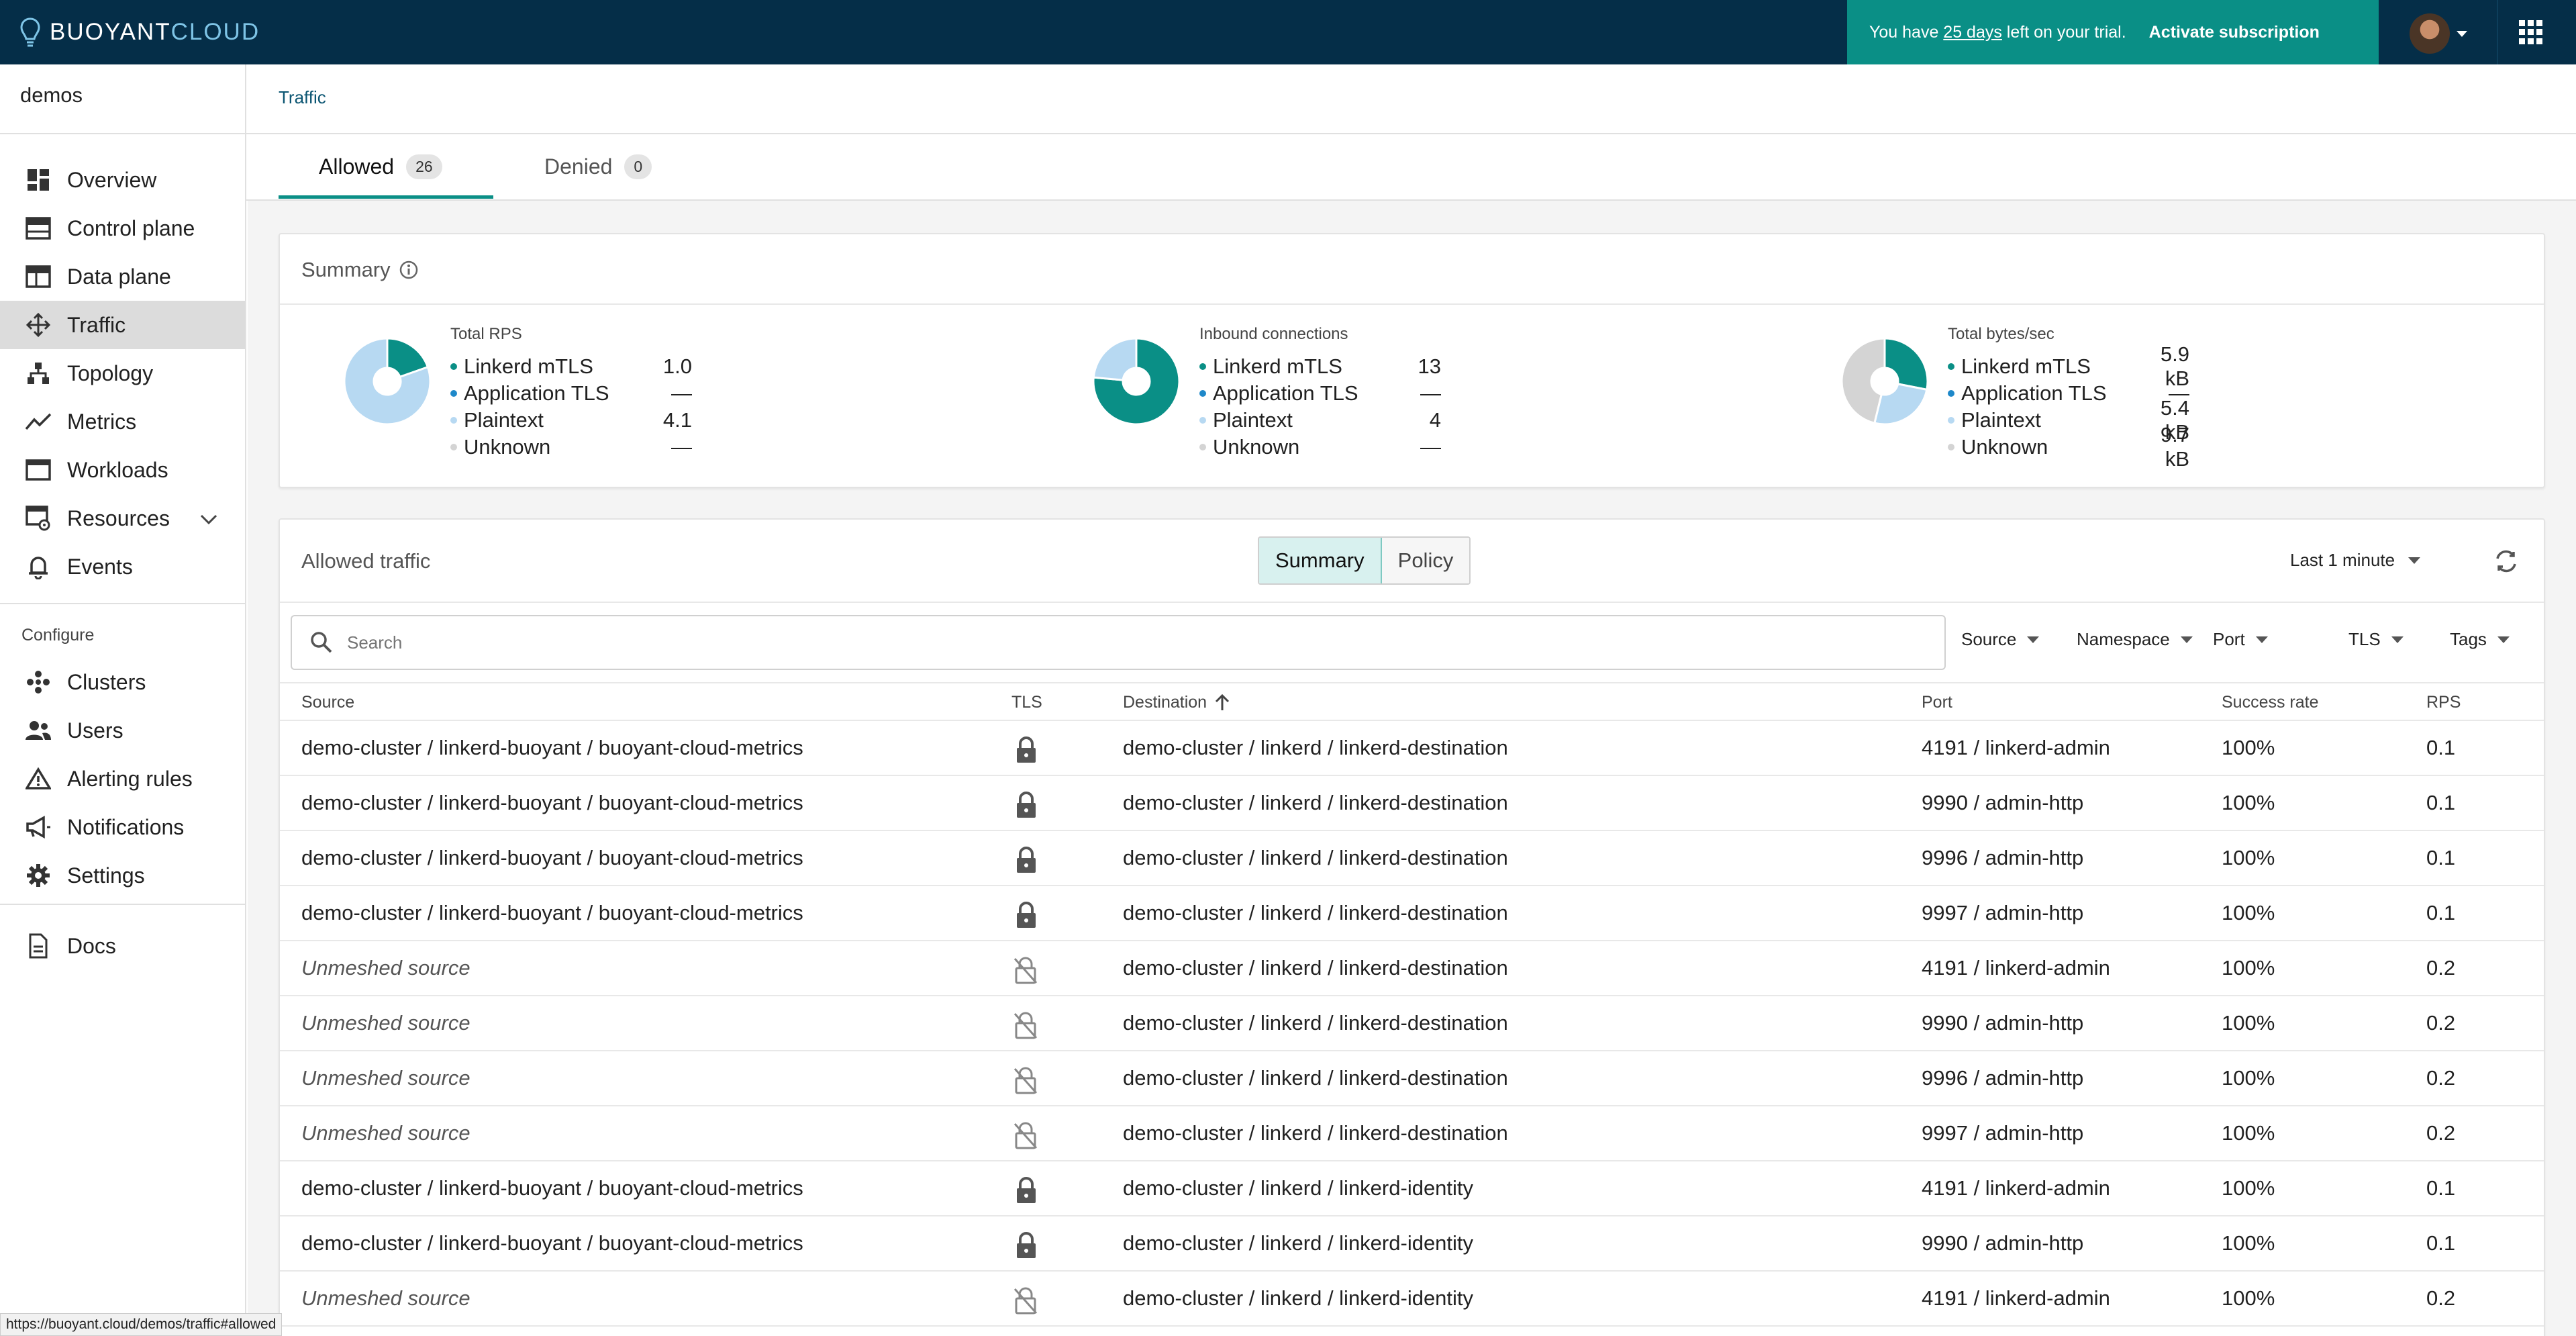 The height and width of the screenshot is (1336, 2576). What do you see at coordinates (2497, 32) in the screenshot?
I see `topbar-divider` at bounding box center [2497, 32].